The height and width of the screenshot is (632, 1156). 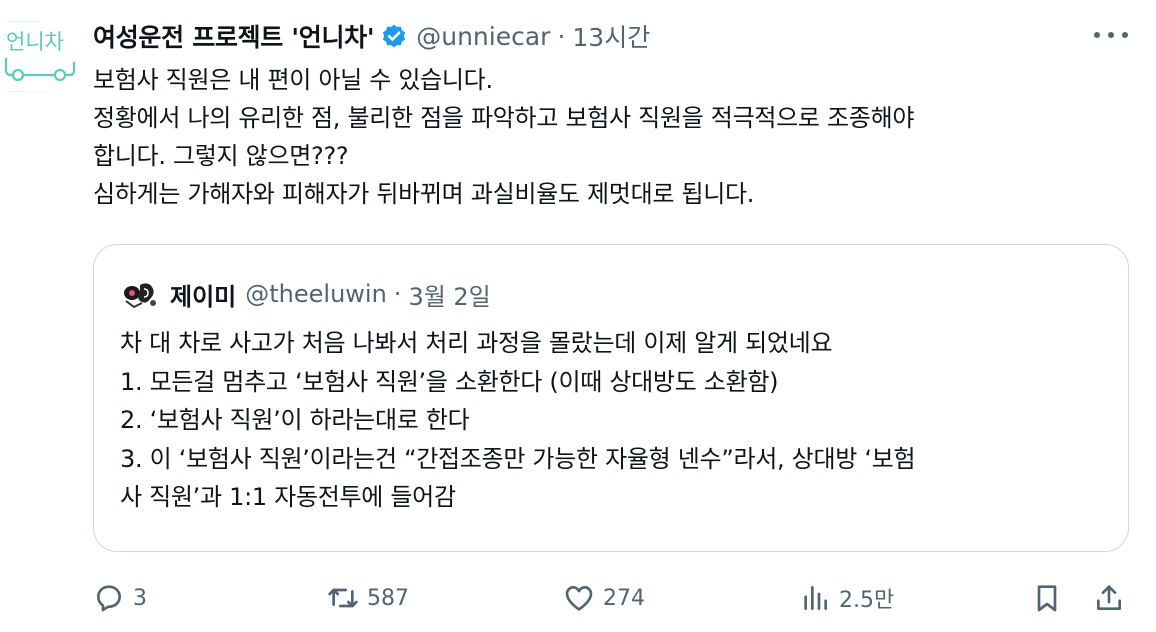 I want to click on tweet-text-line: 합니다. 그렇지 않으면???, so click(x=221, y=156).